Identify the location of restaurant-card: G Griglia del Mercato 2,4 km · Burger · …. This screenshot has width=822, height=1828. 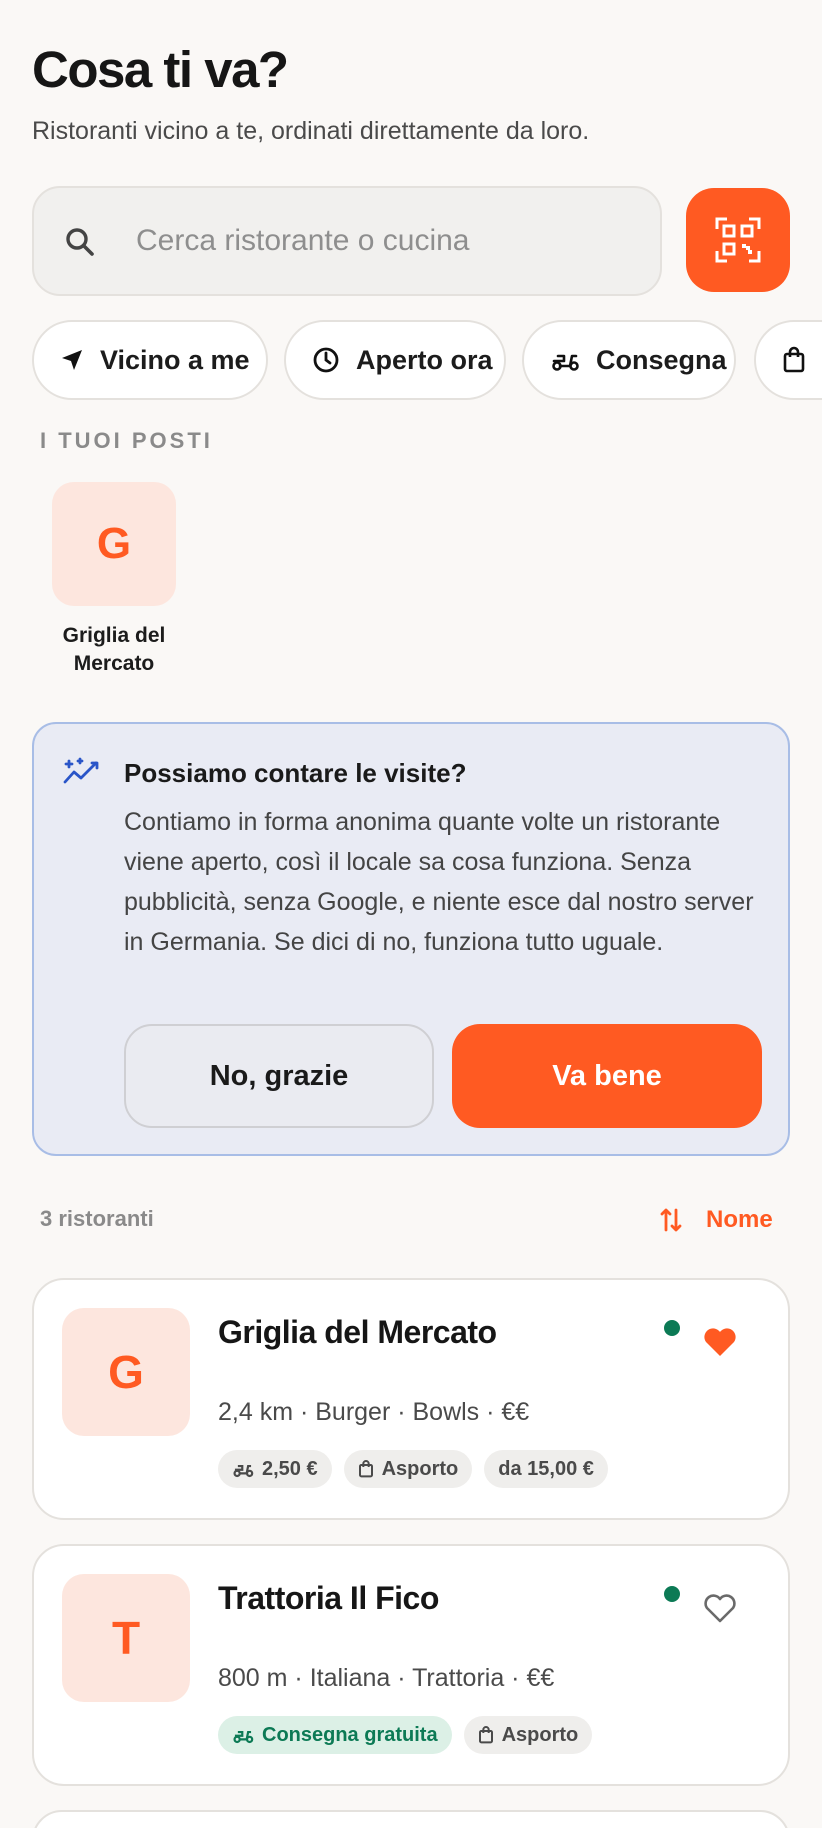
(411, 1399).